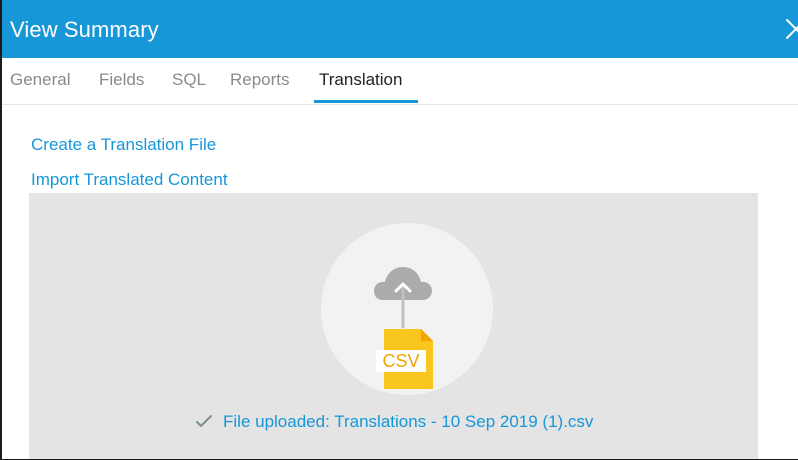 The height and width of the screenshot is (460, 798). Describe the element at coordinates (204, 421) in the screenshot. I see `check-icon` at that location.